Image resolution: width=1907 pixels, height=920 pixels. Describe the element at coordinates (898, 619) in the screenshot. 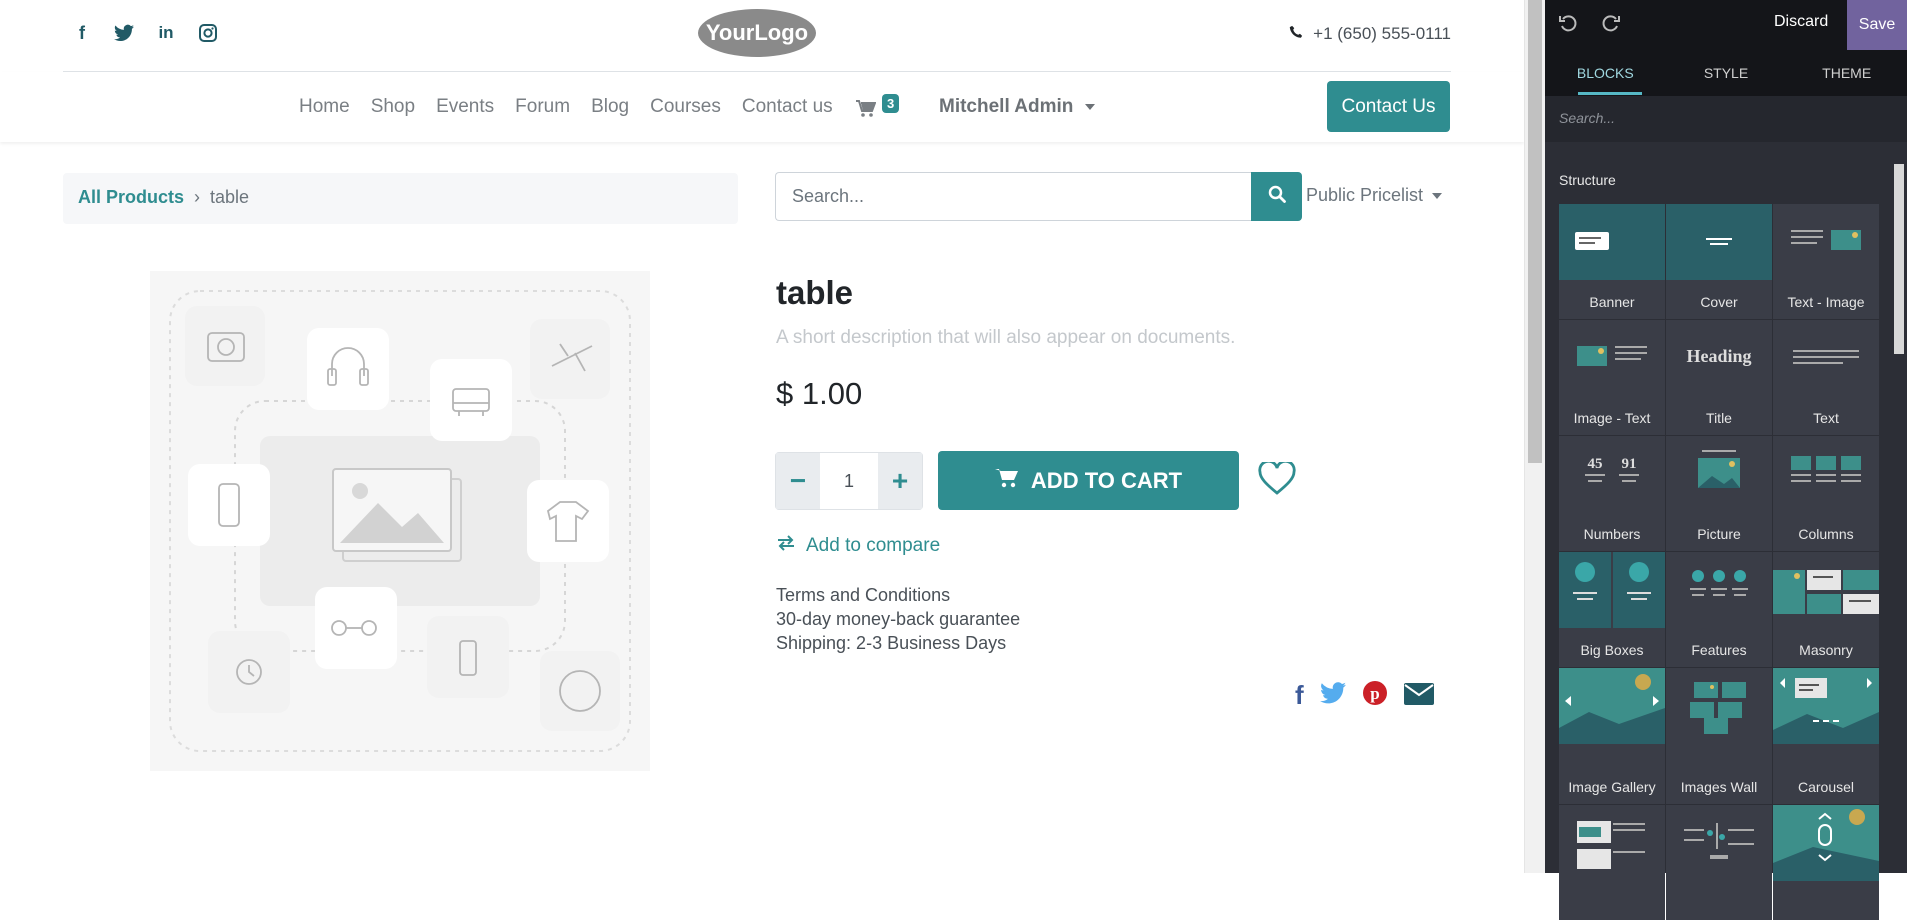

I see `terms-line: 30-day money-back guarantee` at that location.